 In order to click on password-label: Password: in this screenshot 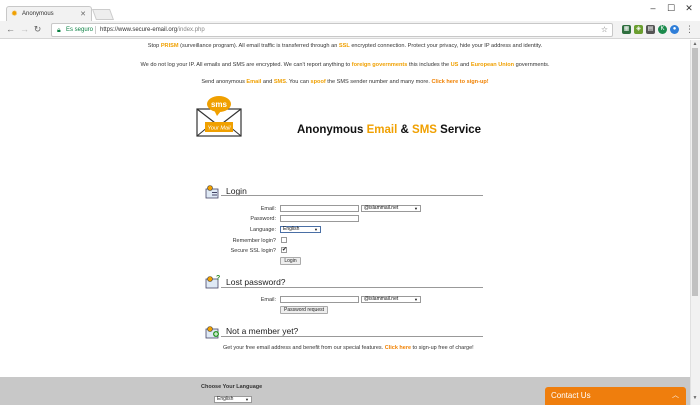, I will do `click(263, 219)`.